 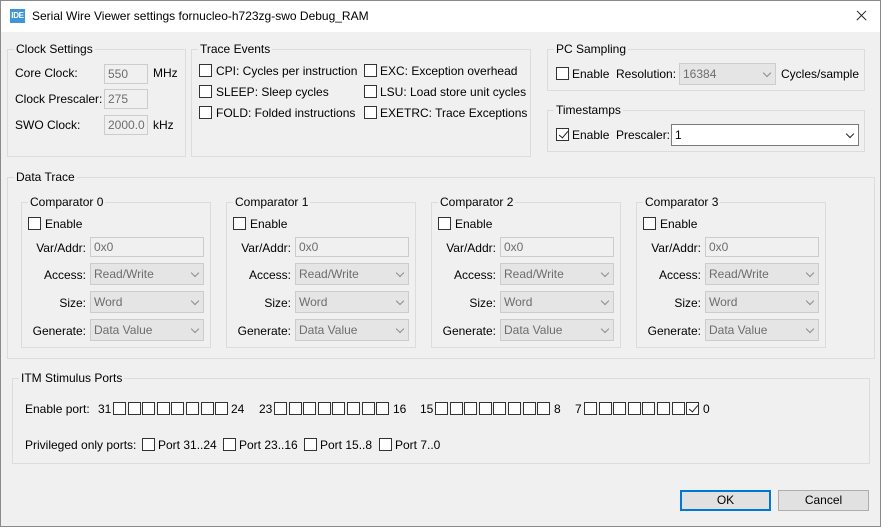 I want to click on close-icon, so click(x=861, y=16).